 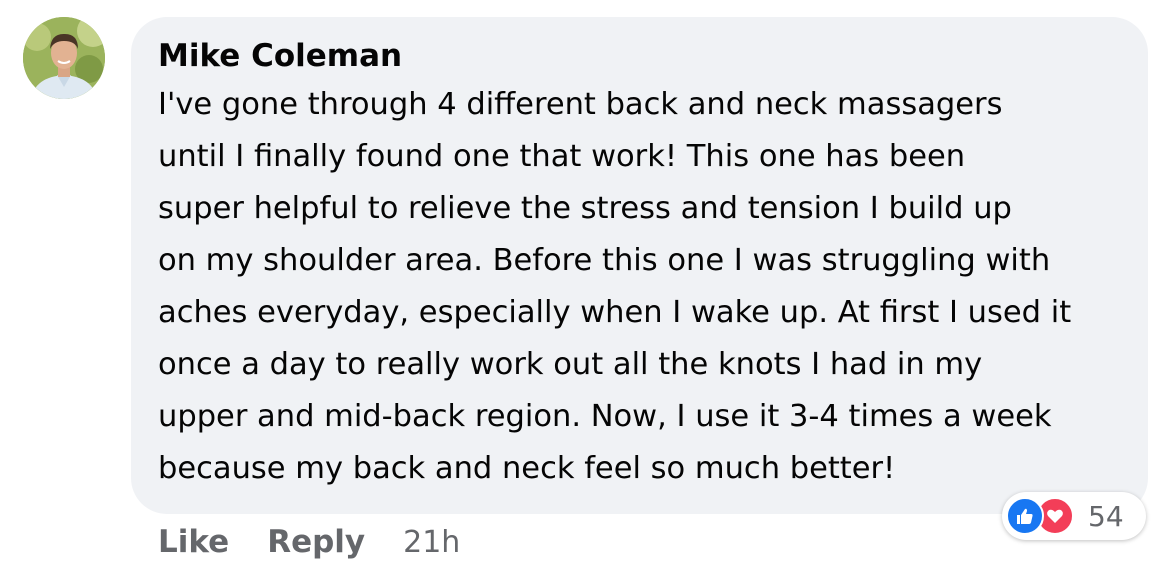 What do you see at coordinates (1074, 516) in the screenshot?
I see `reactions-summary: 54` at bounding box center [1074, 516].